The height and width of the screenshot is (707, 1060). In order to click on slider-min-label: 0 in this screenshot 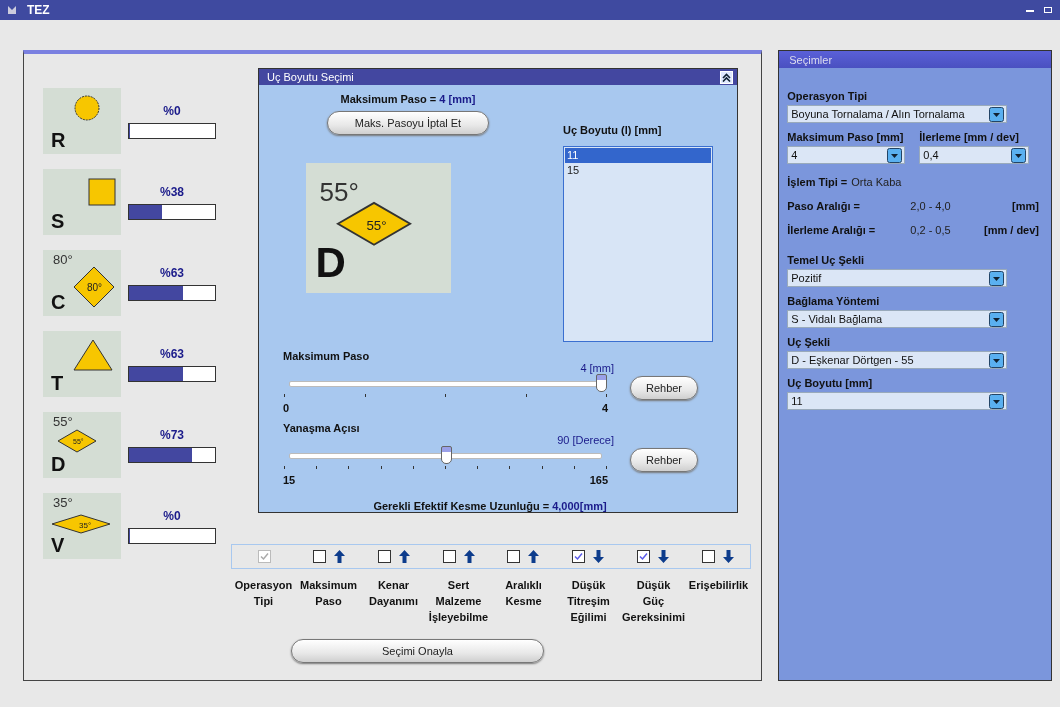, I will do `click(286, 408)`.